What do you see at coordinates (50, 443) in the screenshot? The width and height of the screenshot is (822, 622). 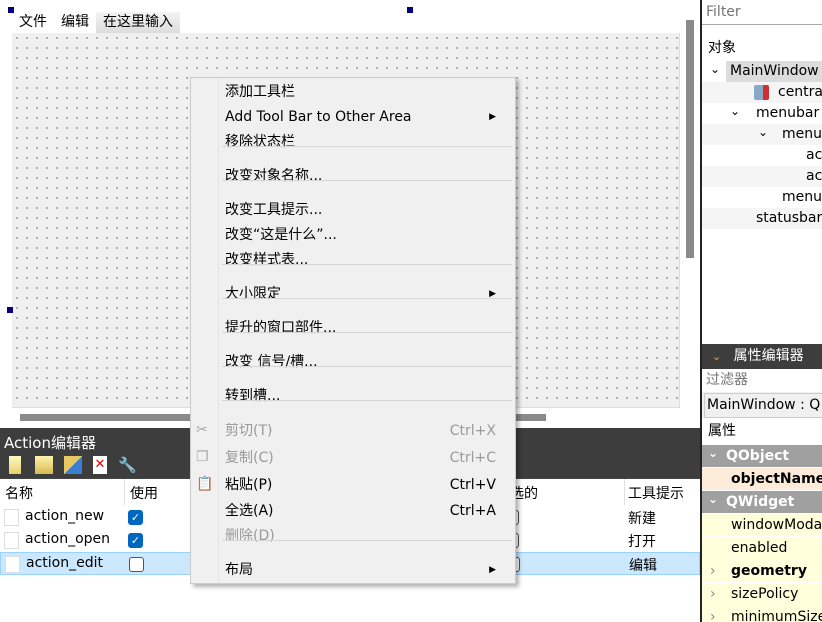 I see `action-editor-title: Action编辑器` at bounding box center [50, 443].